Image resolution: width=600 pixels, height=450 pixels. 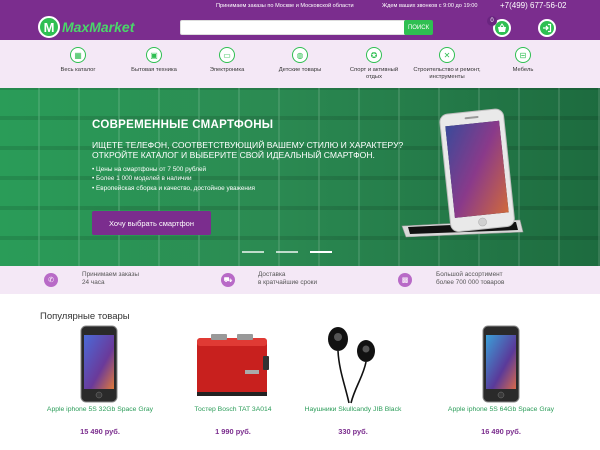 I want to click on category-appliances: ▣ Бытовая техника, so click(x=154, y=60).